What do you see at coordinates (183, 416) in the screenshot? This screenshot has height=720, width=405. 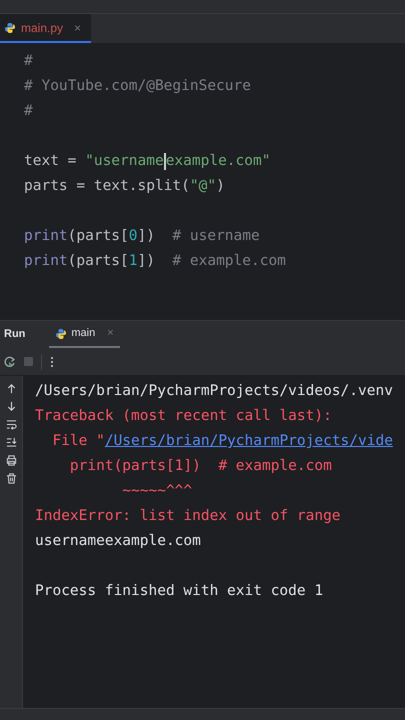 I see `console-text: Traceback (most recent call last):` at bounding box center [183, 416].